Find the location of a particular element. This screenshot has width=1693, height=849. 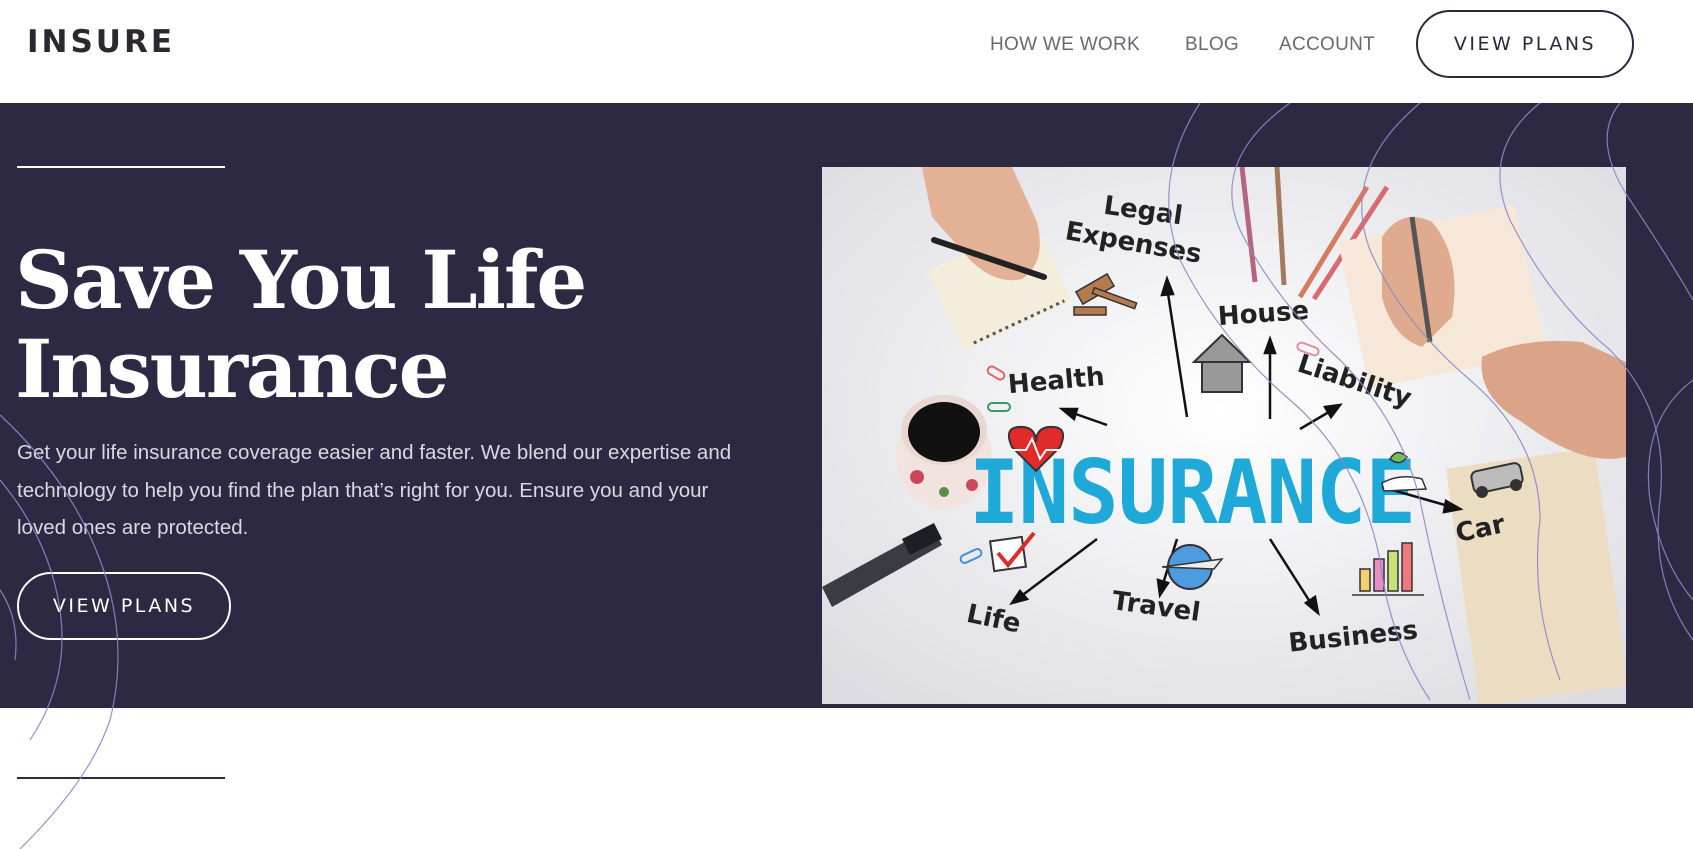

nav-link-account: ACCOUNT is located at coordinates (1327, 45).